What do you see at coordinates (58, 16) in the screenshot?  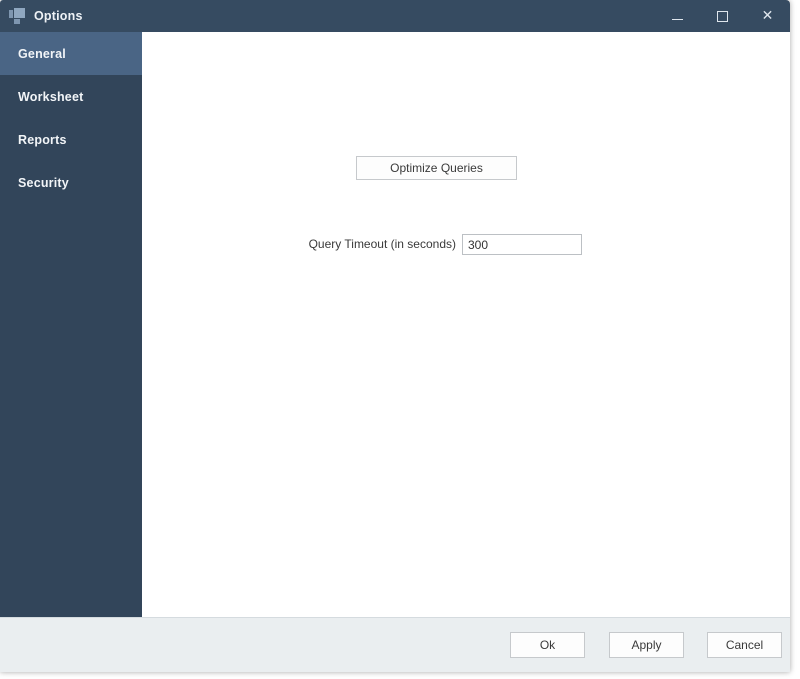 I see `window-title: Options` at bounding box center [58, 16].